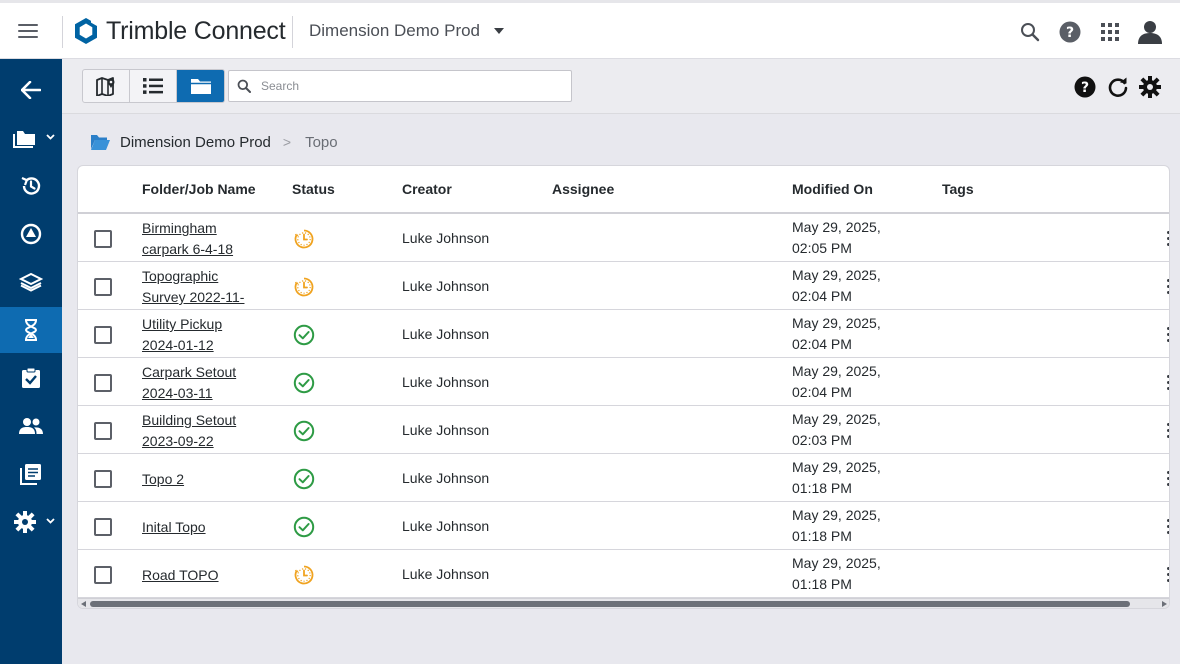  Describe the element at coordinates (201, 383) in the screenshot. I see `job-name-link: Carpark Setout 2024-03-11` at that location.